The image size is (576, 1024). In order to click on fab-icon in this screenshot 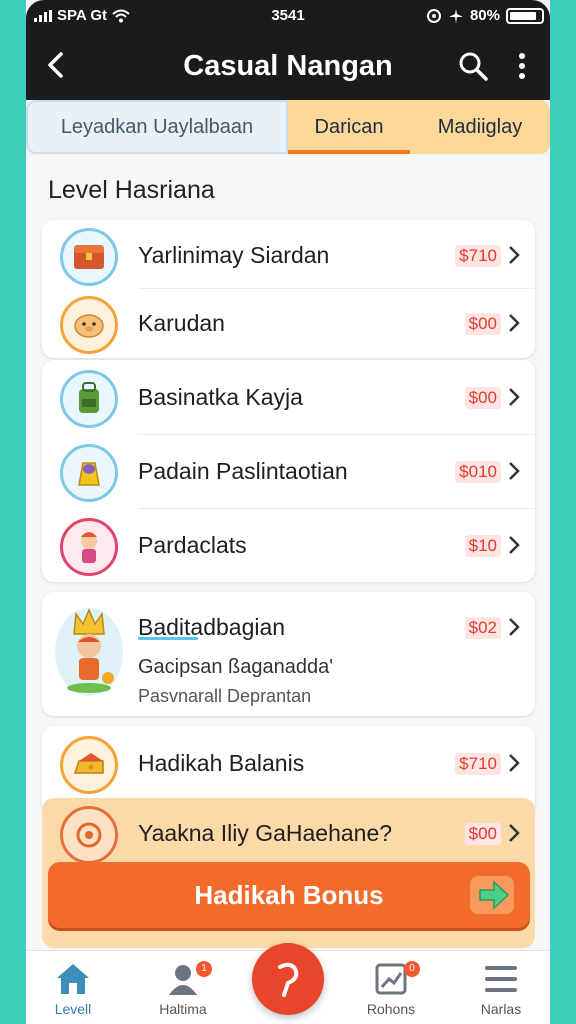, I will do `click(288, 979)`.